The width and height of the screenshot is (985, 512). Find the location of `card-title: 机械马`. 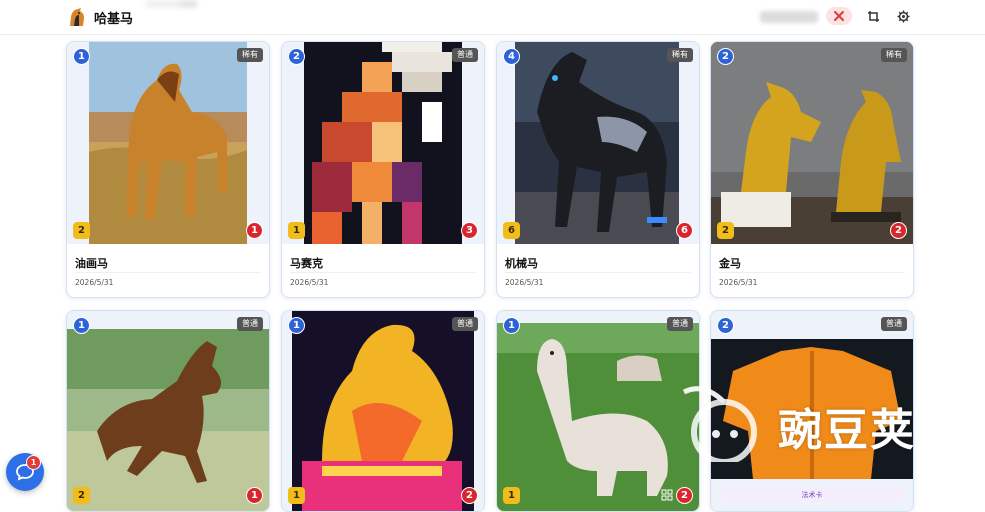

card-title: 机械马 is located at coordinates (521, 263).